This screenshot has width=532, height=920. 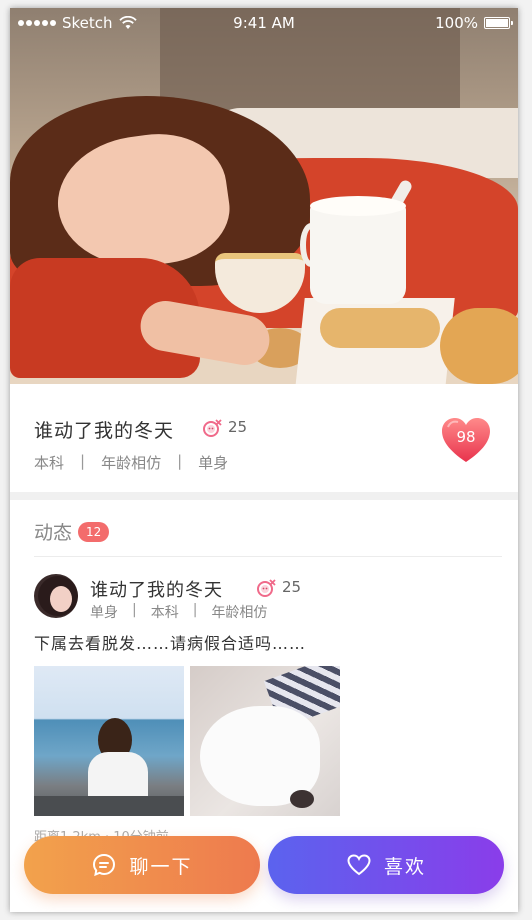 What do you see at coordinates (498, 23) in the screenshot?
I see `battery-icon` at bounding box center [498, 23].